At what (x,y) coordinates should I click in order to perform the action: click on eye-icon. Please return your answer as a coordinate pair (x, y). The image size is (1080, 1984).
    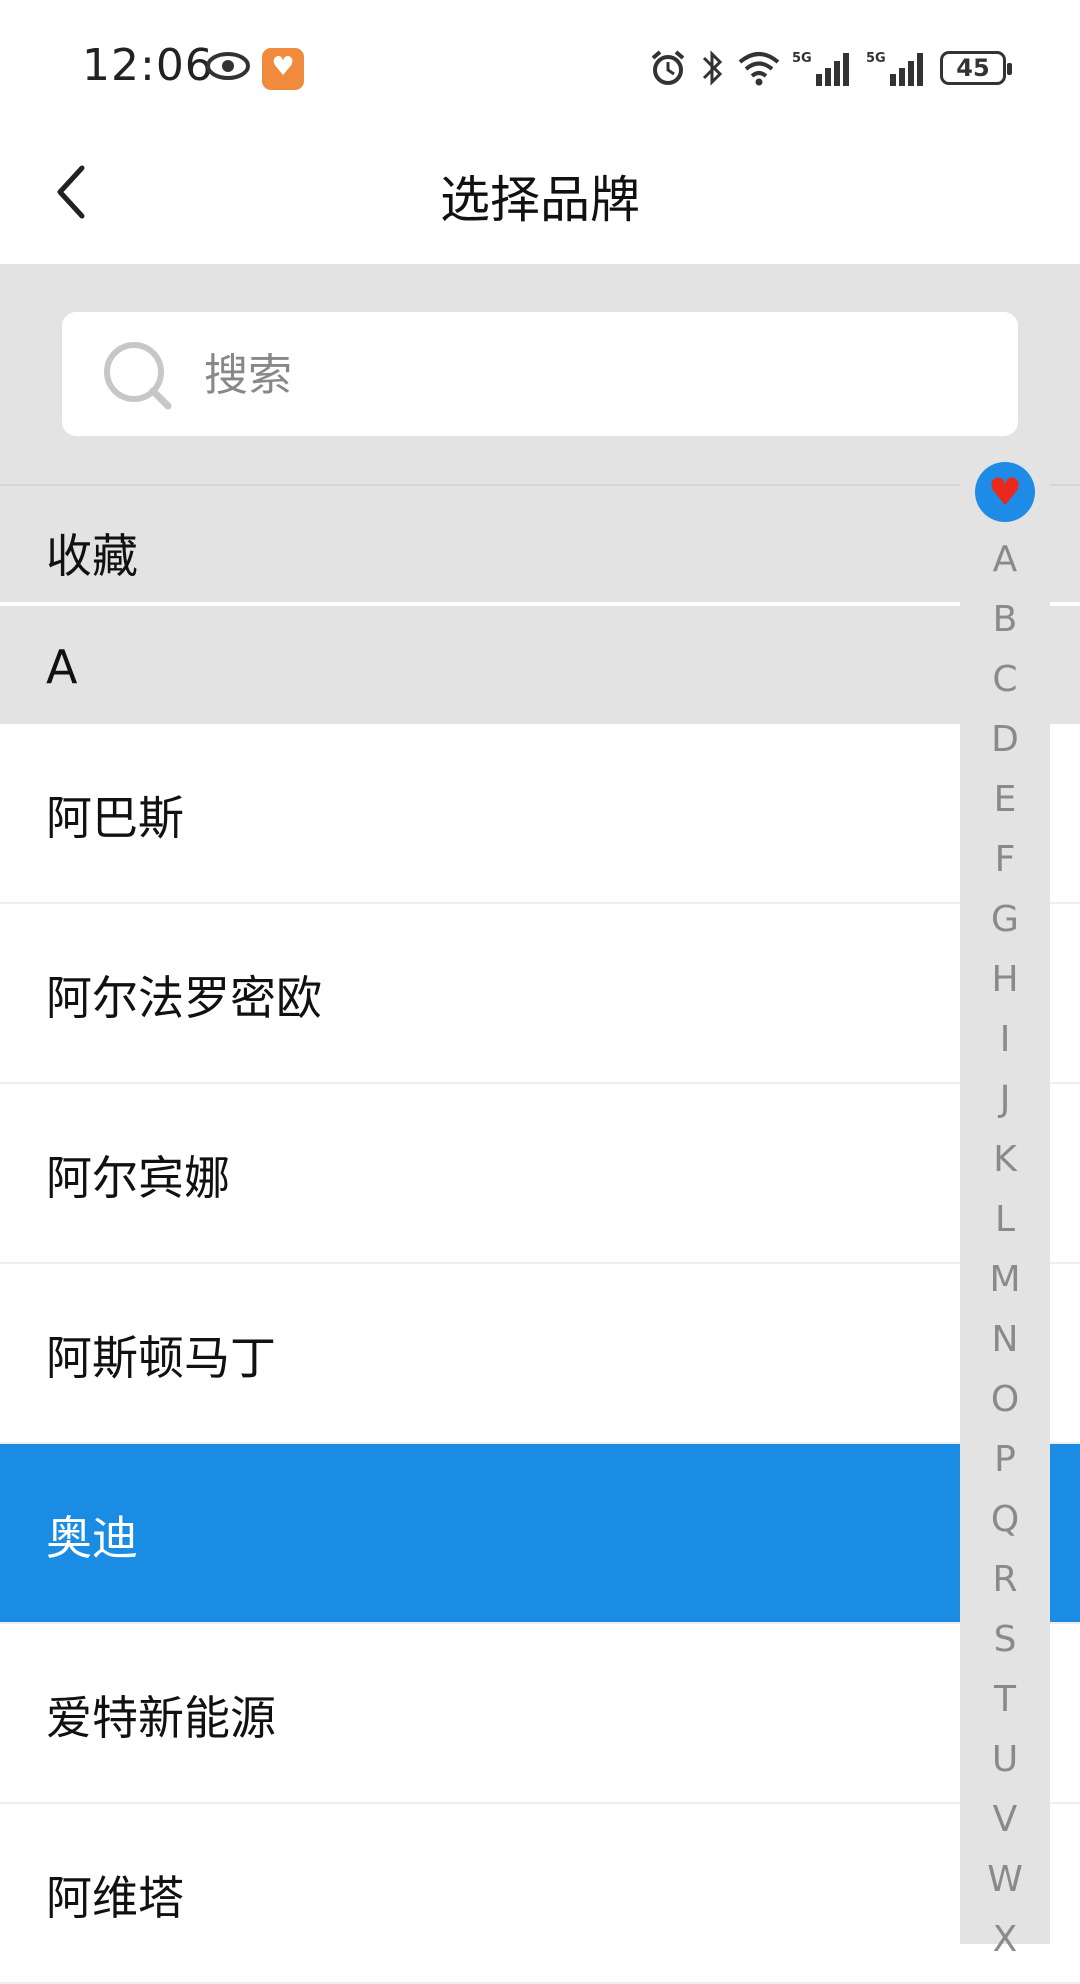
    Looking at the image, I should click on (228, 66).